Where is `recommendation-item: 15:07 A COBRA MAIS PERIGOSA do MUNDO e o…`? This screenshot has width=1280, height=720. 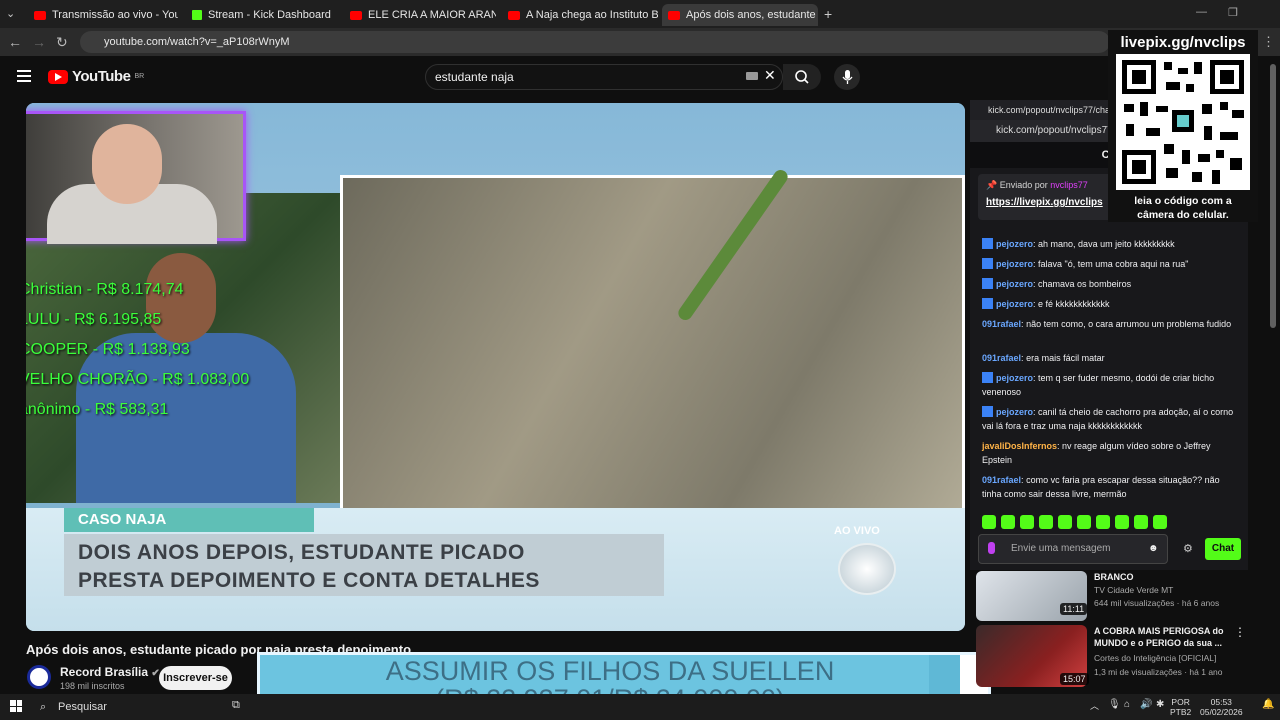 recommendation-item: 15:07 A COBRA MAIS PERIGOSA do MUNDO e o… is located at coordinates (1116, 656).